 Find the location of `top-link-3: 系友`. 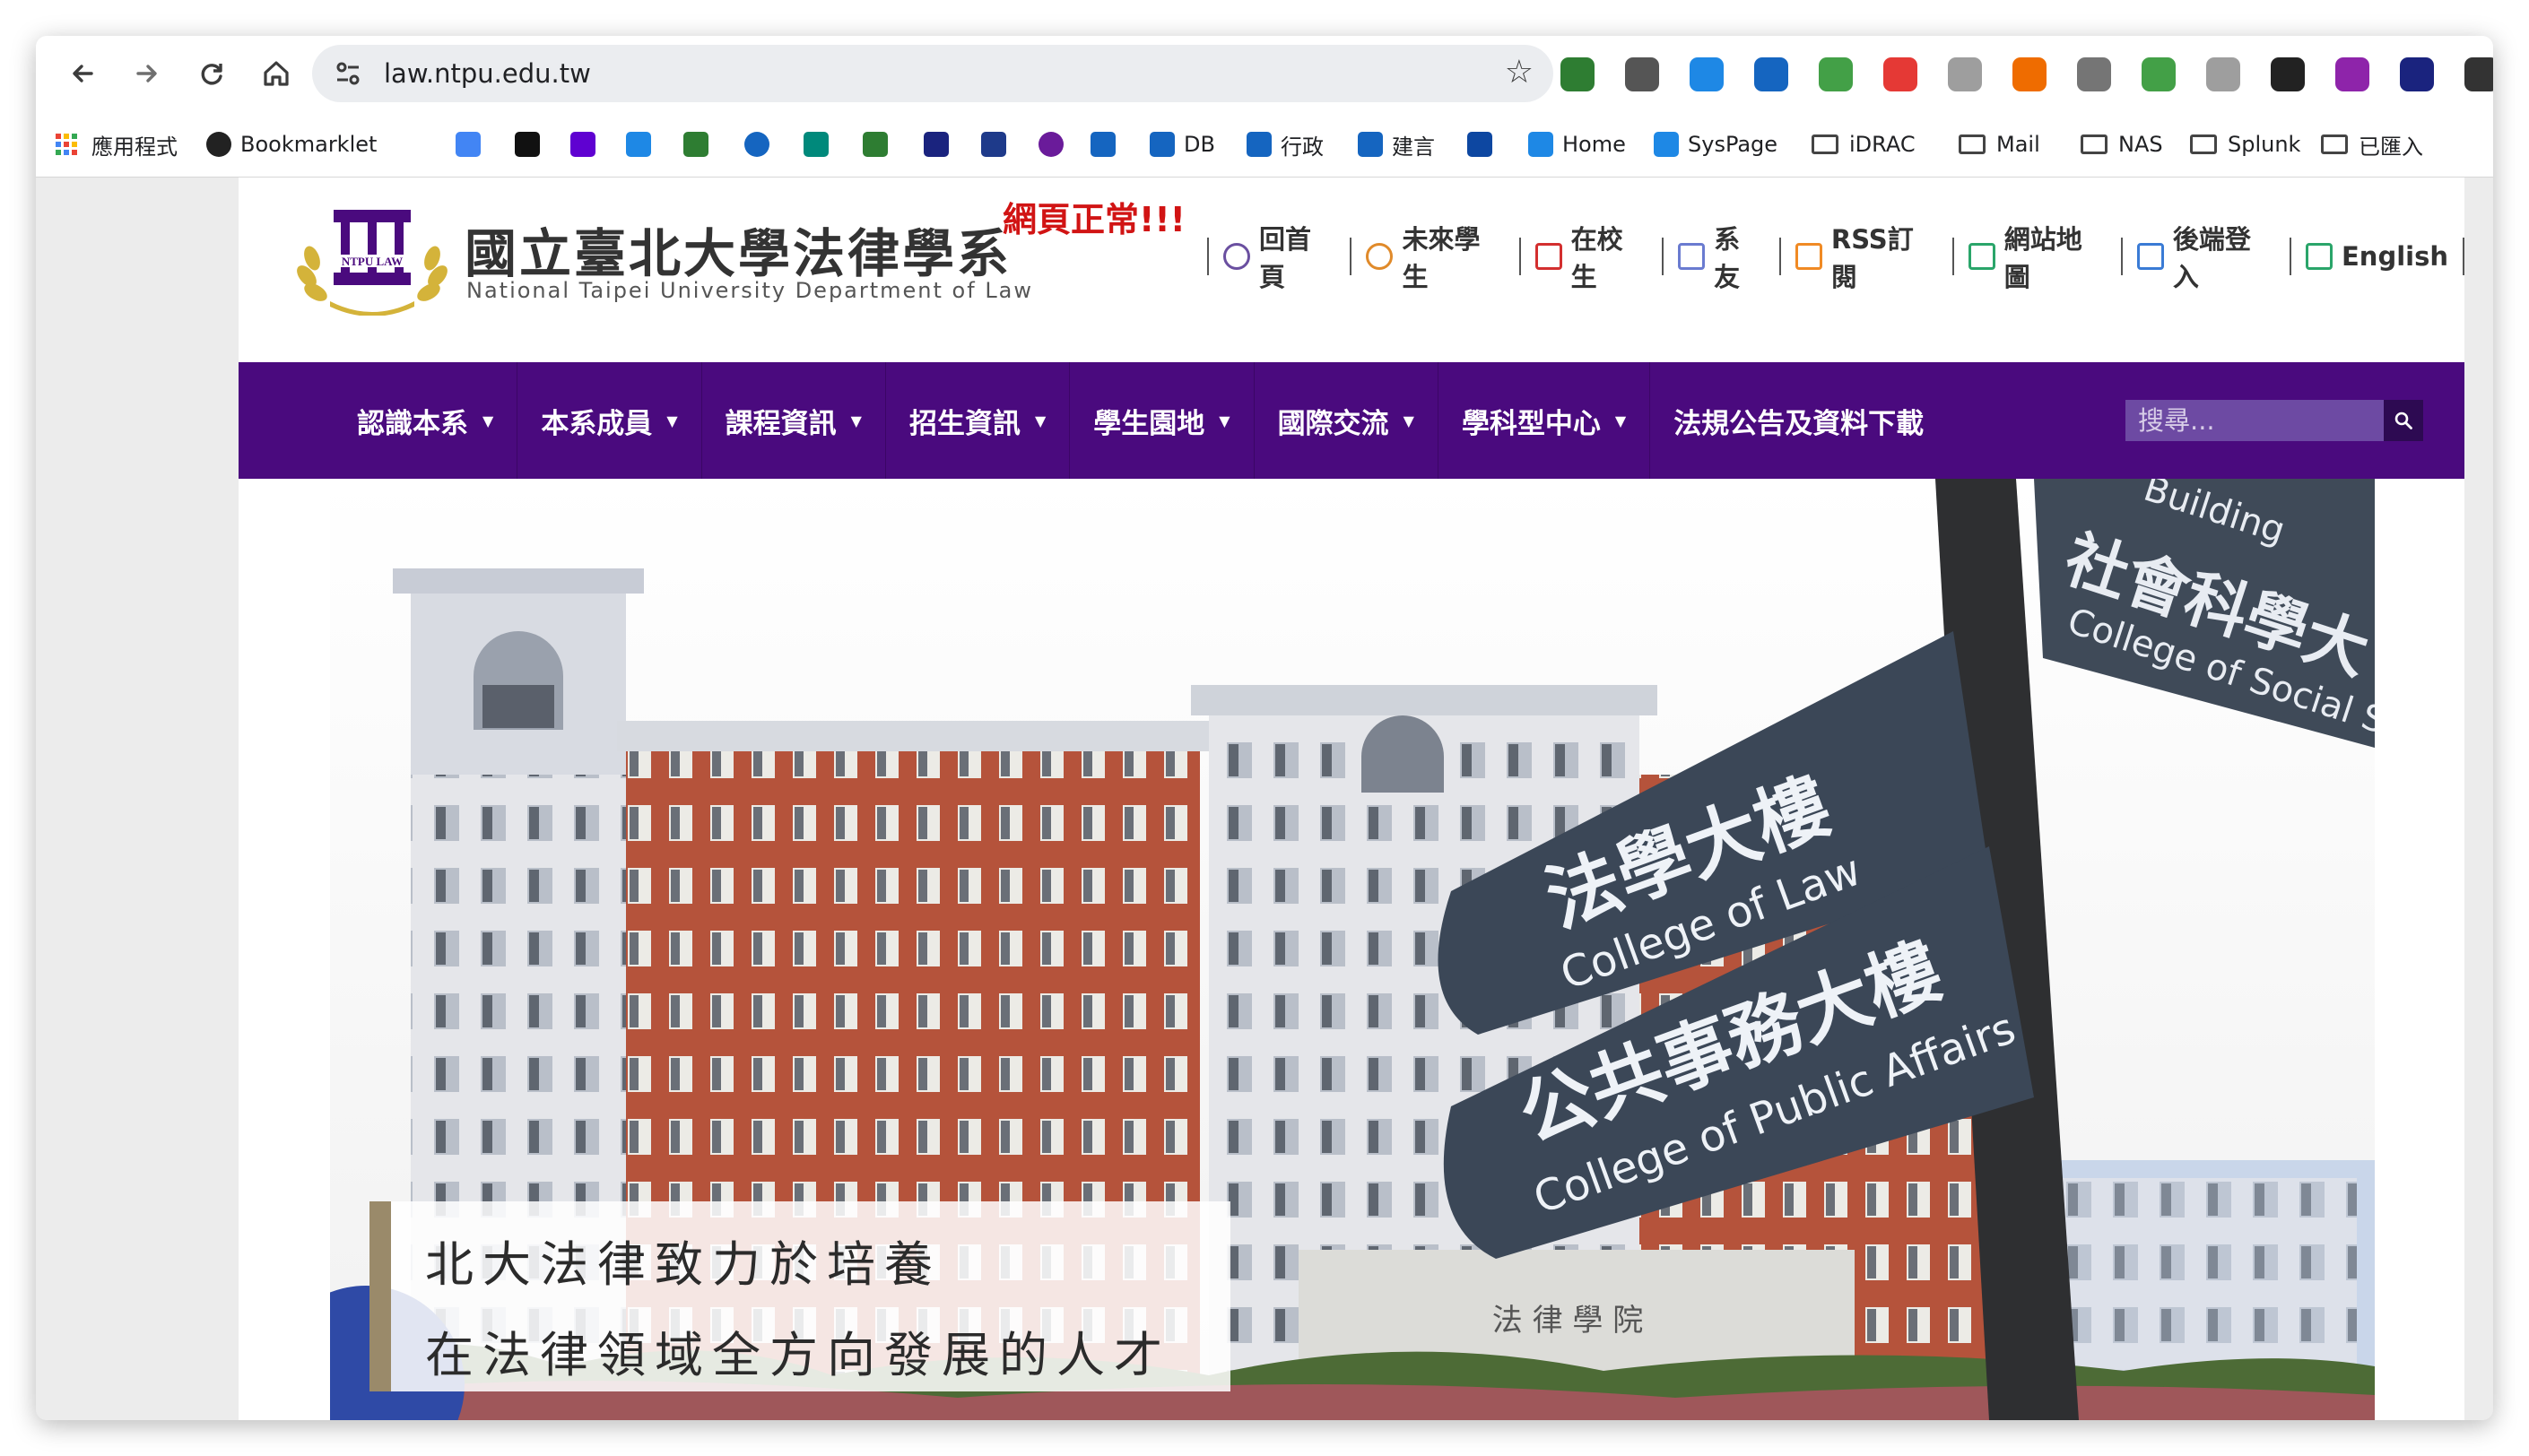

top-link-3: 系友 is located at coordinates (1720, 258).